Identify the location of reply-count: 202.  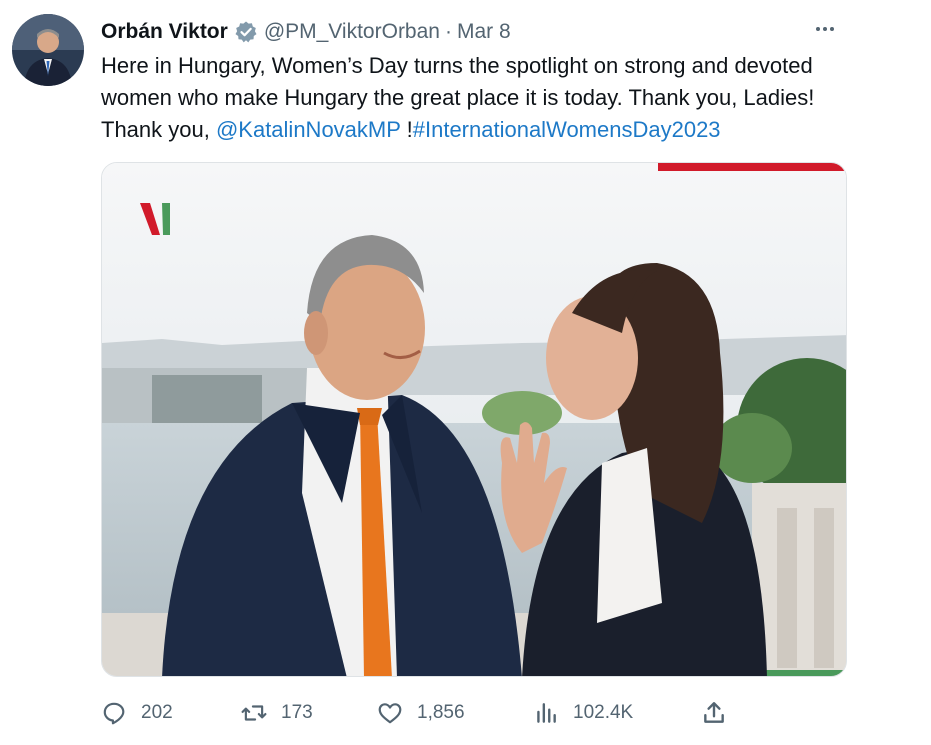
(157, 712).